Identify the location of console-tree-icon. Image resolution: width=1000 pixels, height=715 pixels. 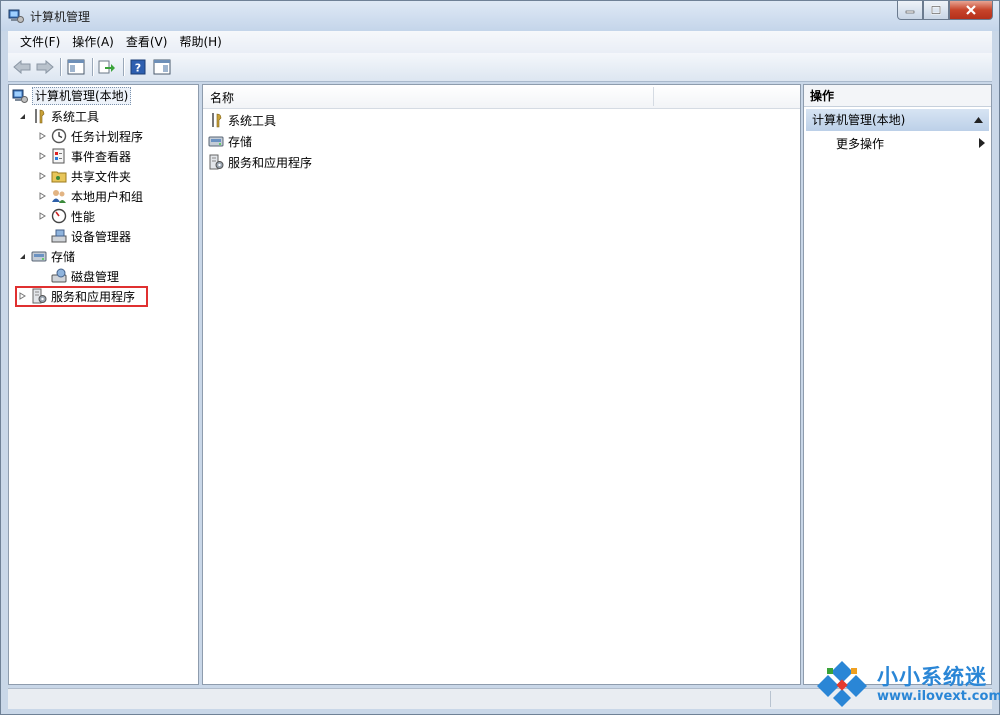
(76, 67).